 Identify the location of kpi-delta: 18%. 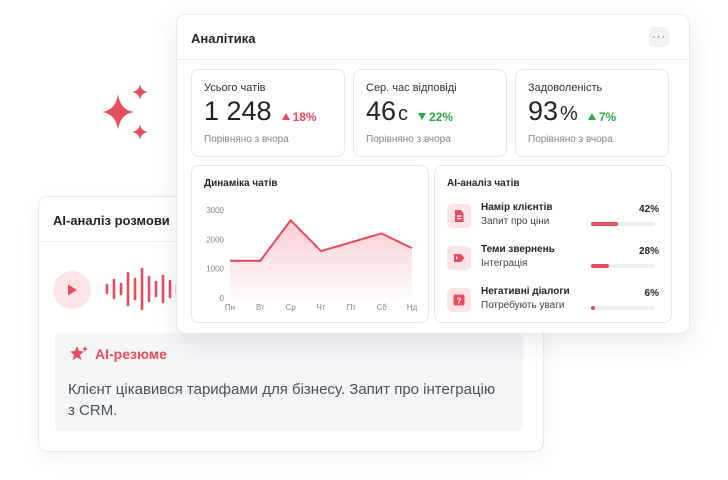
(299, 116).